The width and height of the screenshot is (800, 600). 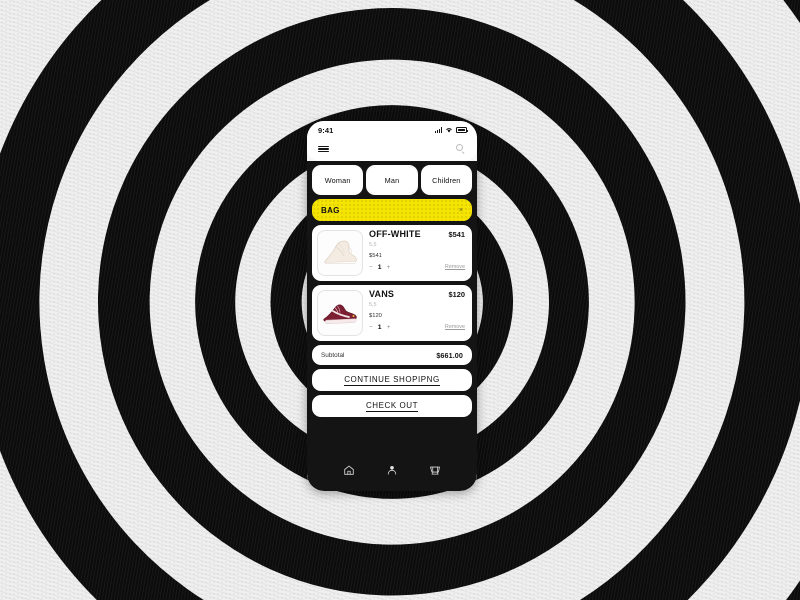 I want to click on continue-shopping-label: CONTINUE SHOPIPNG, so click(x=392, y=380).